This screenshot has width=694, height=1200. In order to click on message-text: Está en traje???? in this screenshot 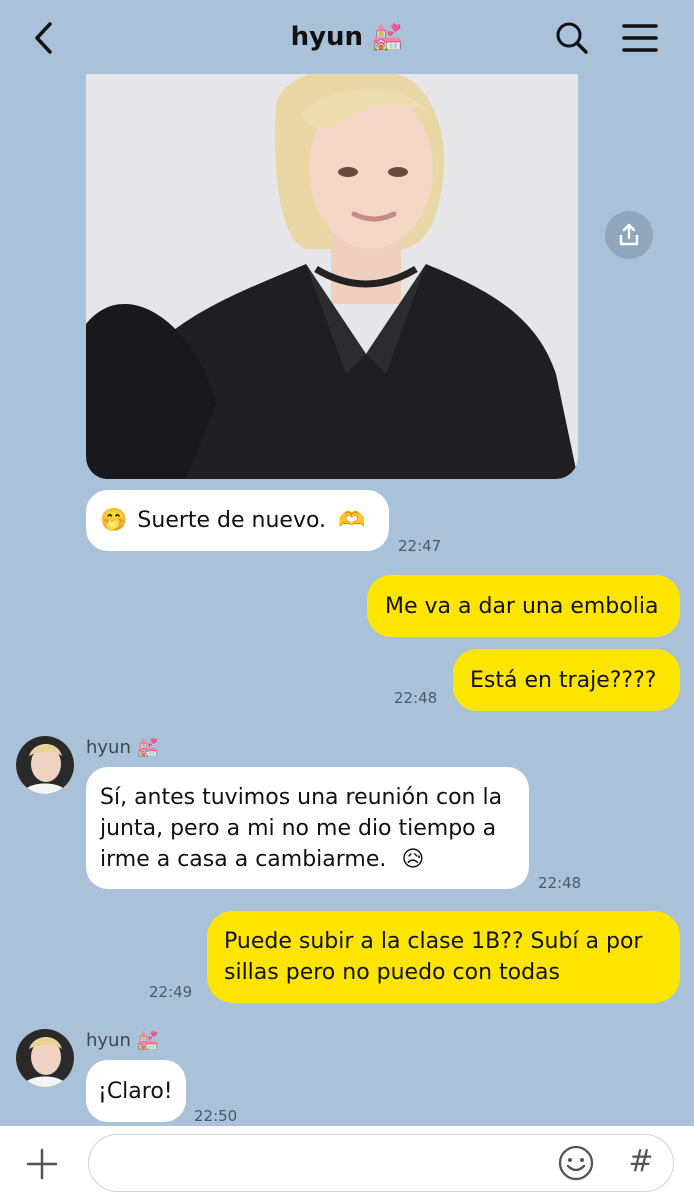, I will do `click(563, 680)`.